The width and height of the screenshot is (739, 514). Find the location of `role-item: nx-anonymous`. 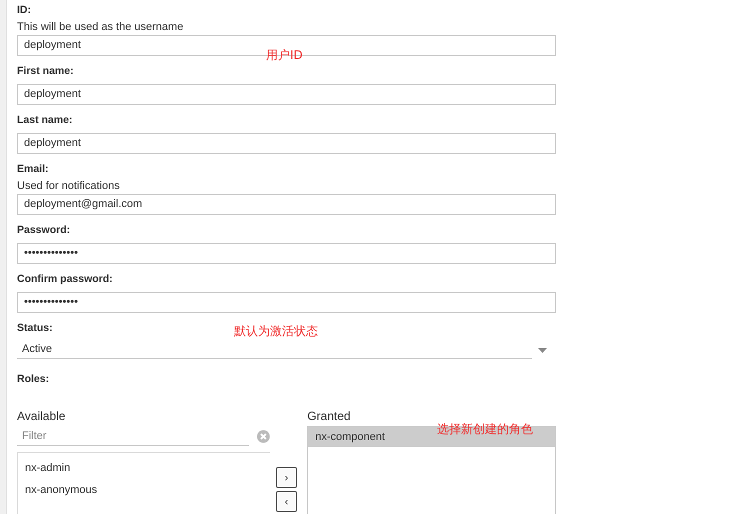

role-item: nx-anonymous is located at coordinates (144, 490).